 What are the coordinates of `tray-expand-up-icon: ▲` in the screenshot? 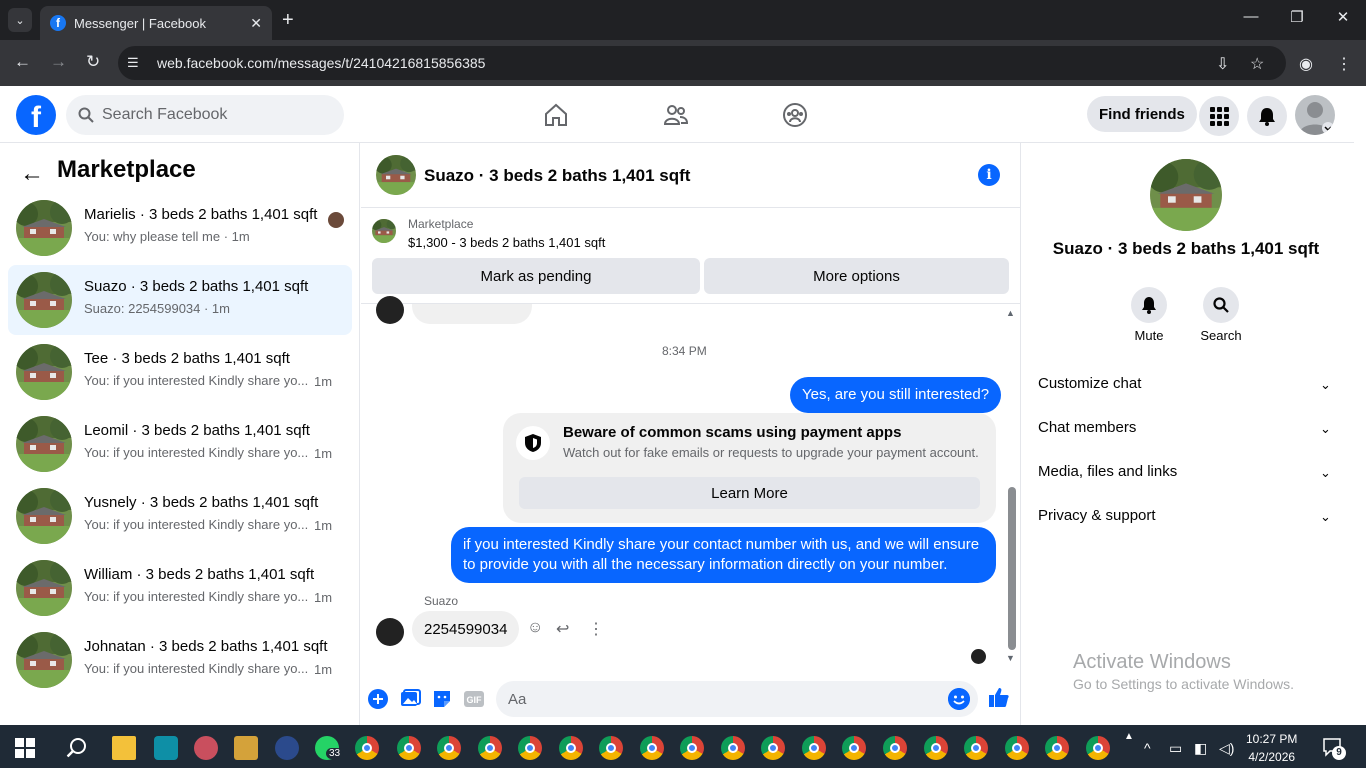 It's located at (1129, 736).